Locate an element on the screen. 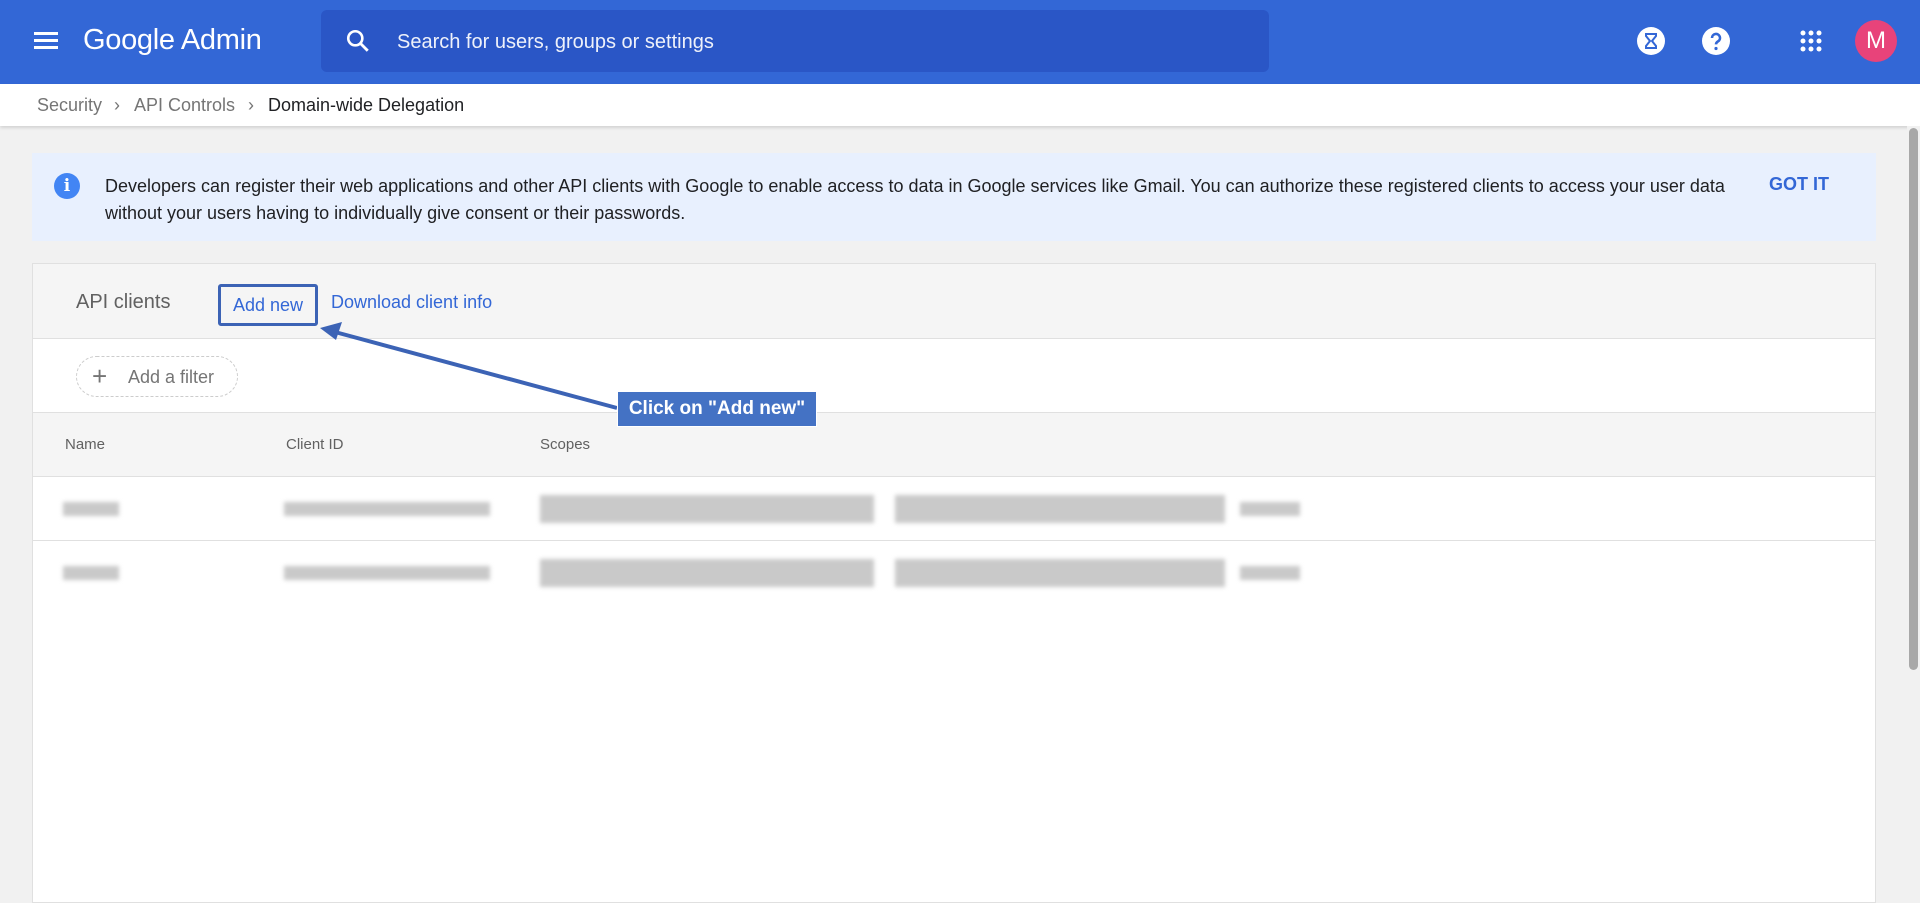  breadcrumb-api-controls: API Controls is located at coordinates (184, 105).